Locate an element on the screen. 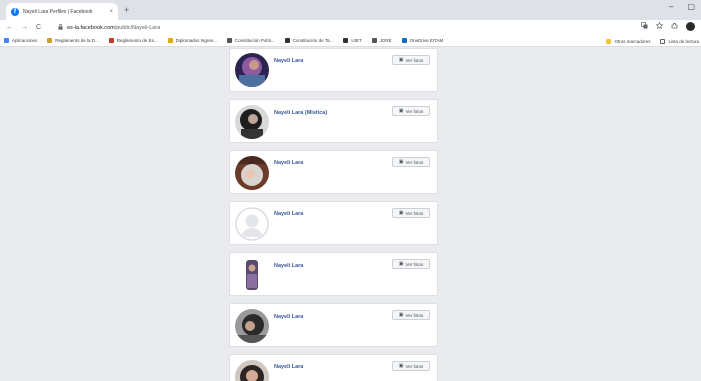 This screenshot has width=701, height=381. maximize-icon: ▢ is located at coordinates (691, 6).